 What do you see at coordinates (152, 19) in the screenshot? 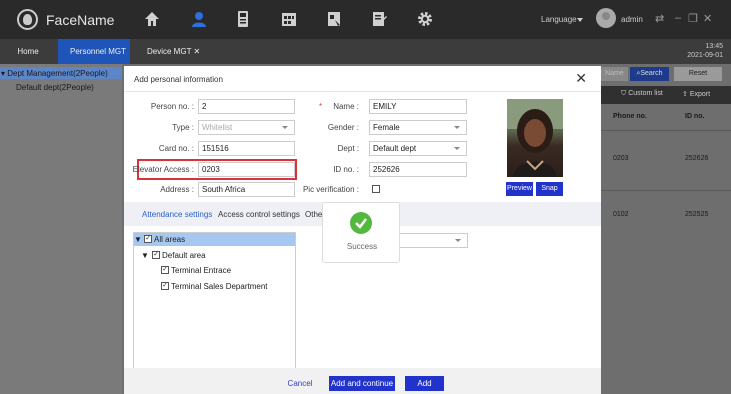
I see `home-icon` at bounding box center [152, 19].